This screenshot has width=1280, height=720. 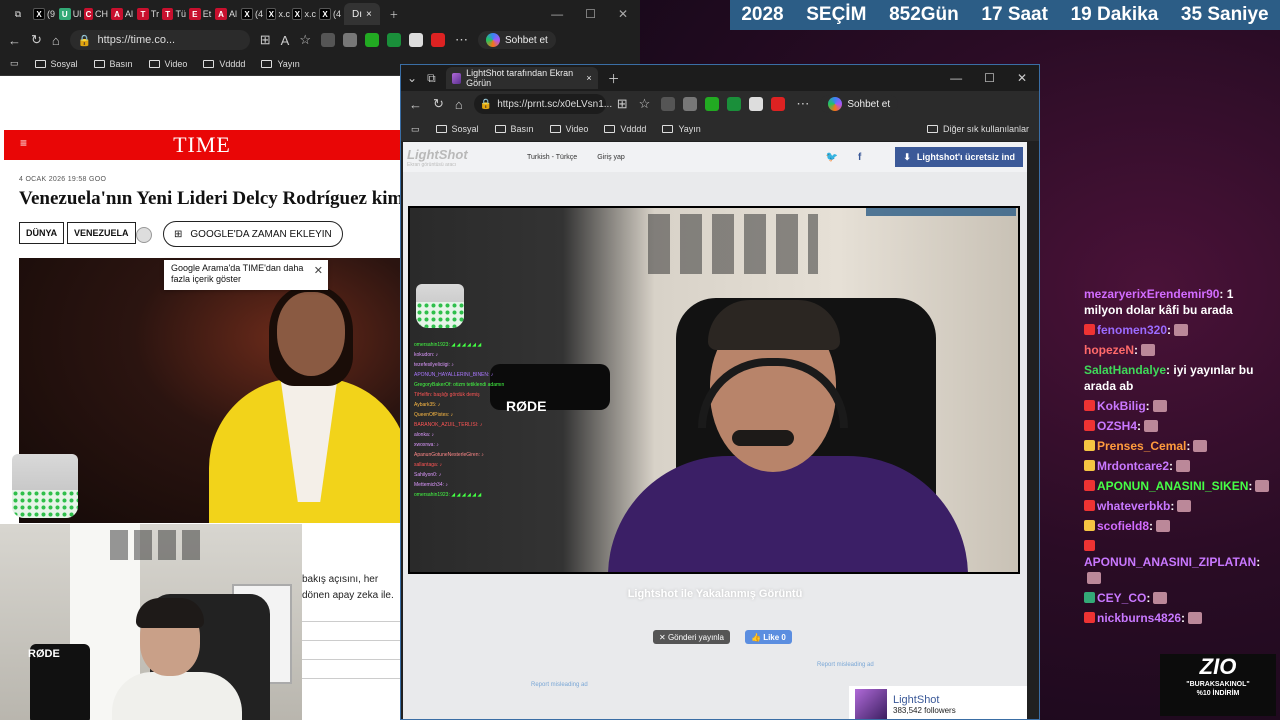 What do you see at coordinates (938, 702) in the screenshot?
I see `facebook-follow-box: LightShot 383,542 followers` at bounding box center [938, 702].